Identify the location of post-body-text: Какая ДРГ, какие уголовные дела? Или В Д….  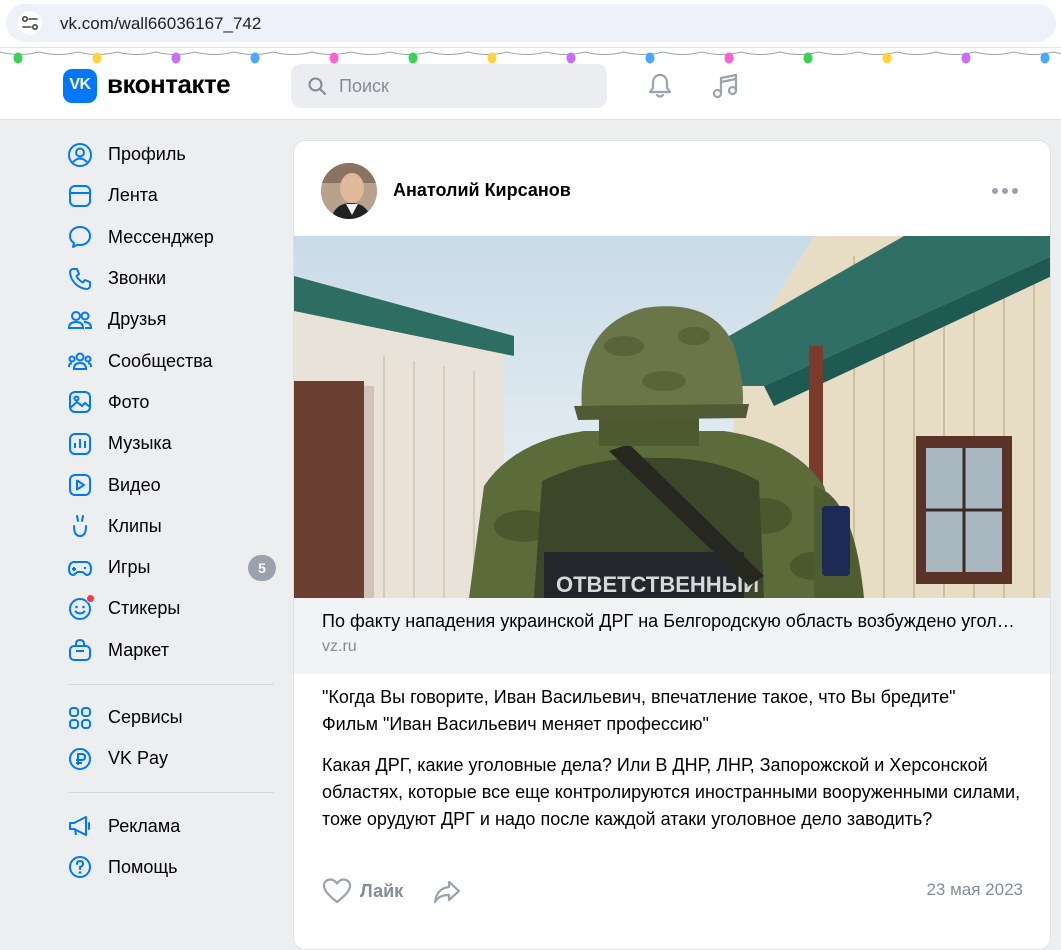
(671, 792).